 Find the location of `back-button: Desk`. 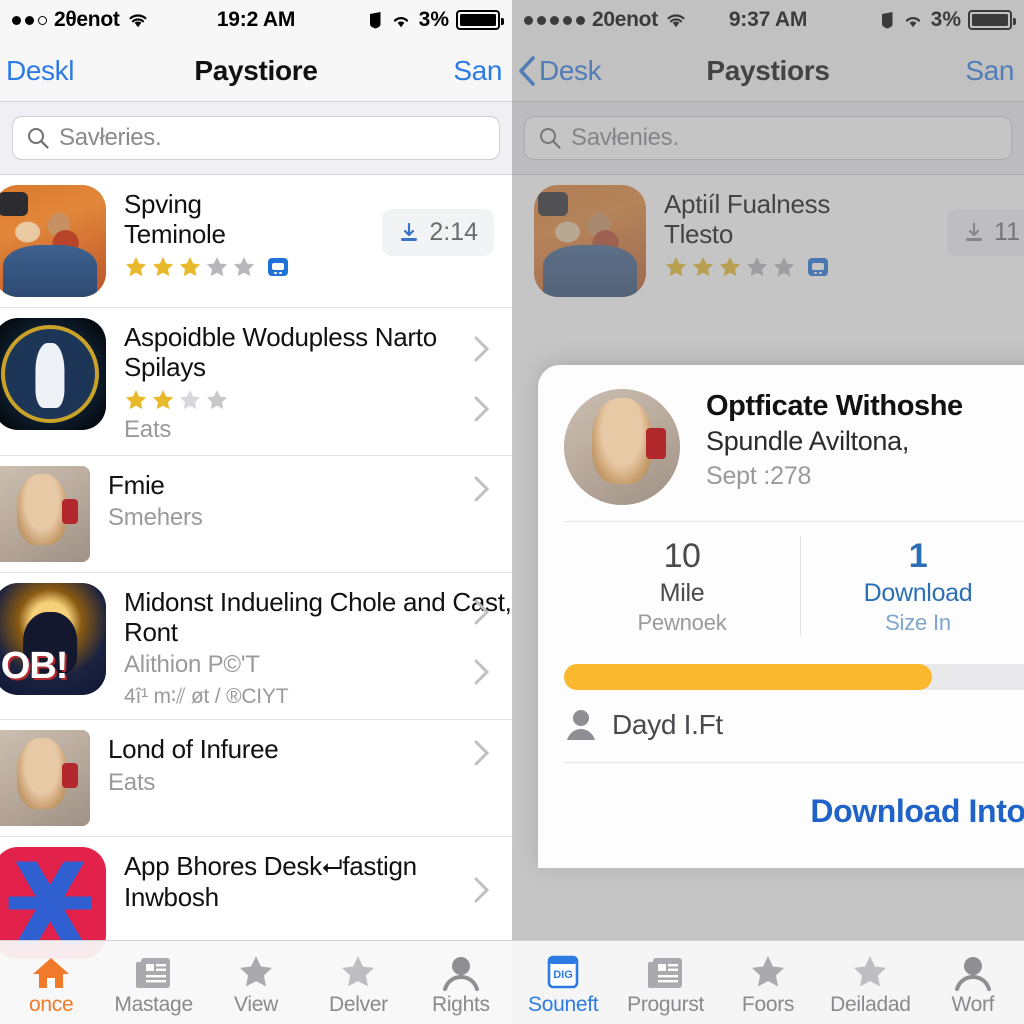

back-button: Desk is located at coordinates (560, 70).